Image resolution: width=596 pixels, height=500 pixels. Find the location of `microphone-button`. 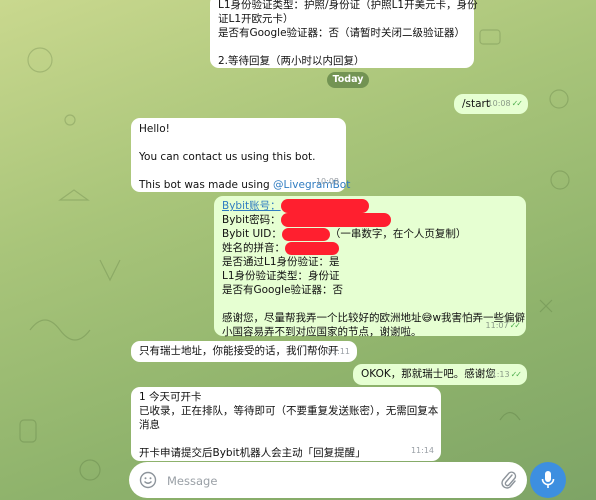

microphone-button is located at coordinates (548, 480).